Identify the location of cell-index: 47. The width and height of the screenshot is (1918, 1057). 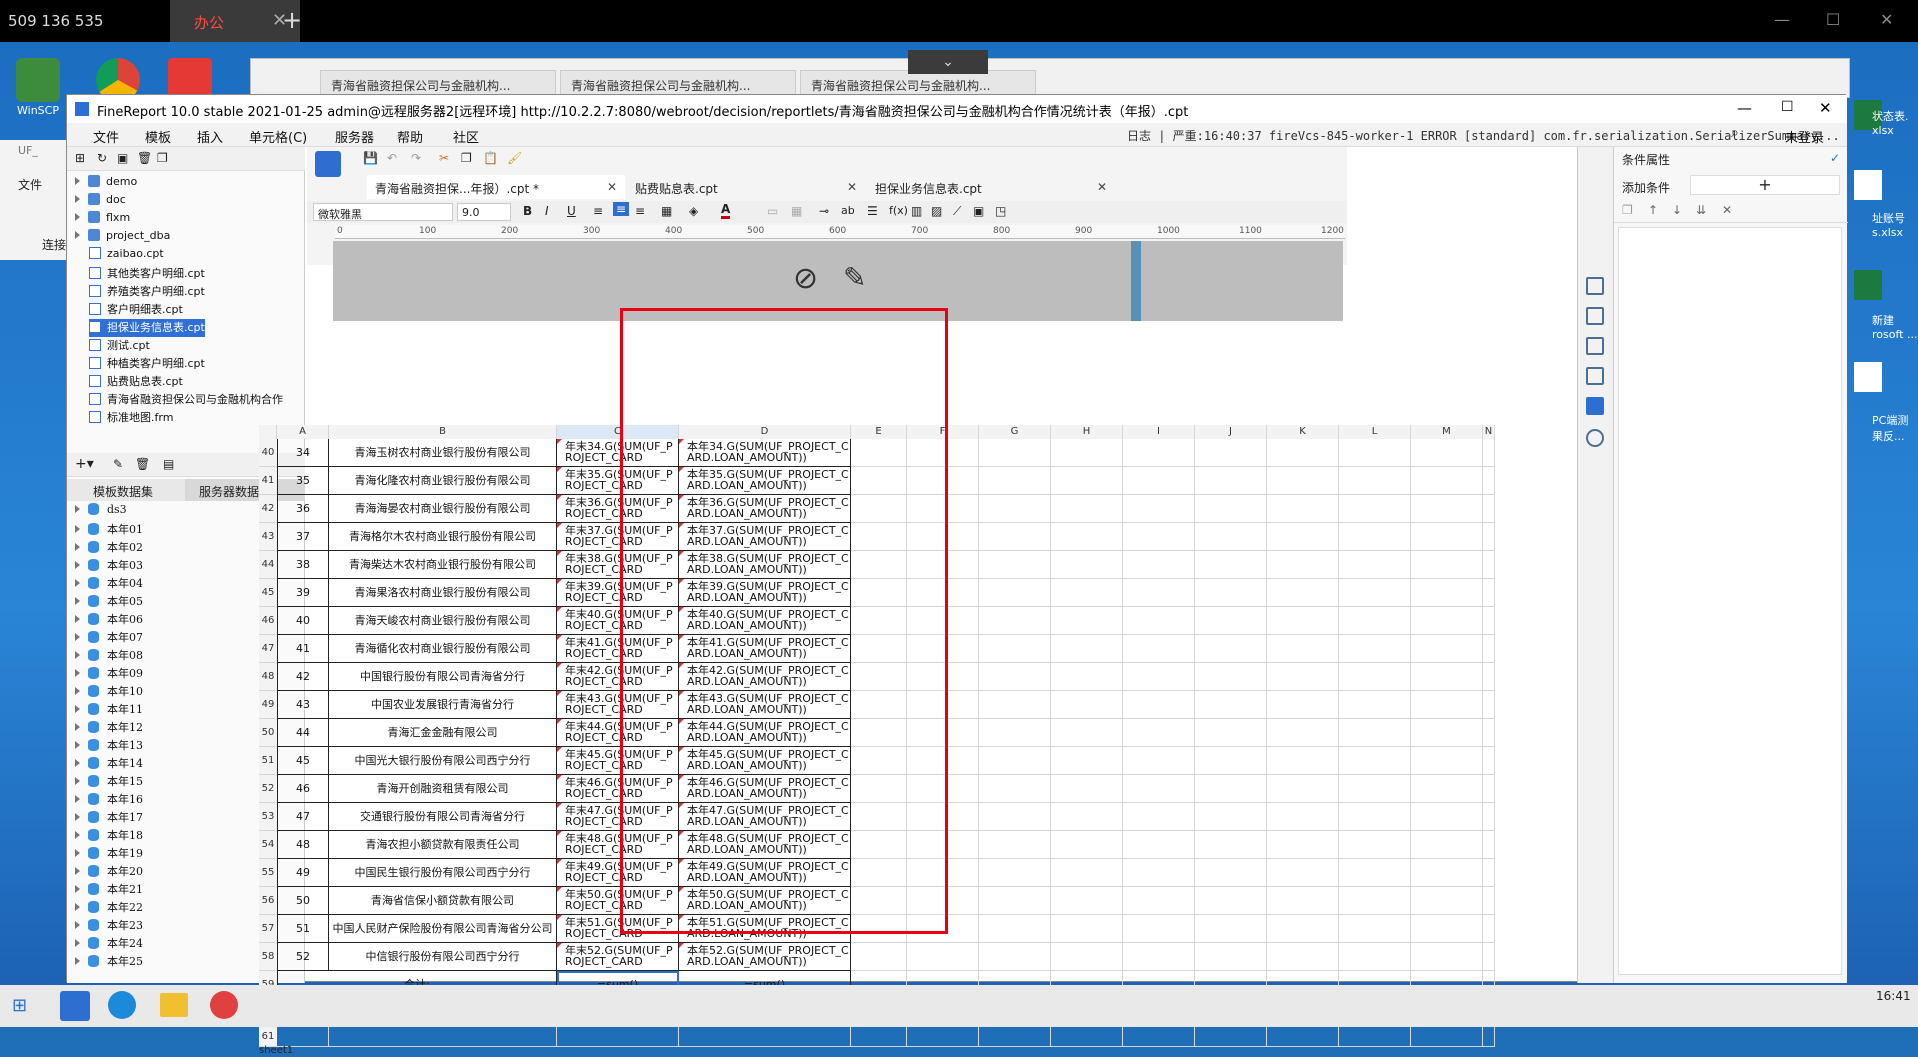
(303, 817).